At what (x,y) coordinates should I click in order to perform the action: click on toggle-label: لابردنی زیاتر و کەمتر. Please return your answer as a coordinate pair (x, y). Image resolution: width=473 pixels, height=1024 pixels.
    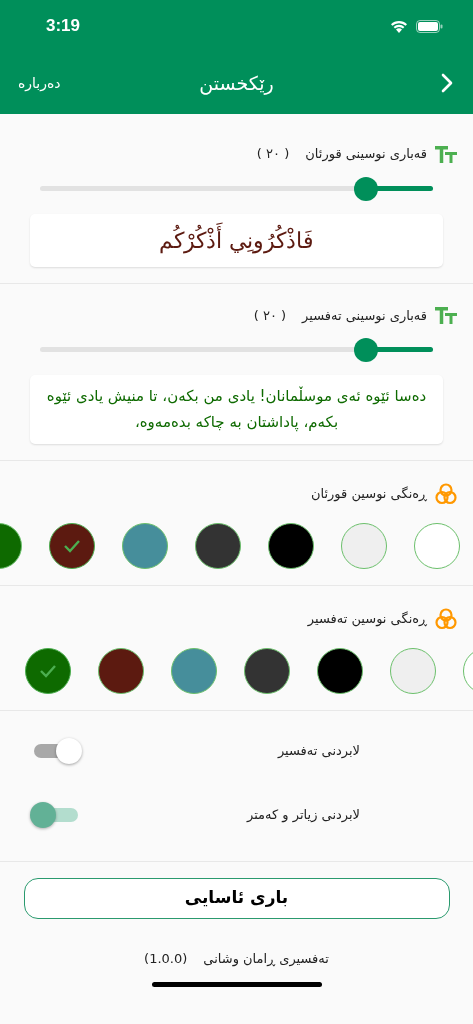
    Looking at the image, I should click on (303, 815).